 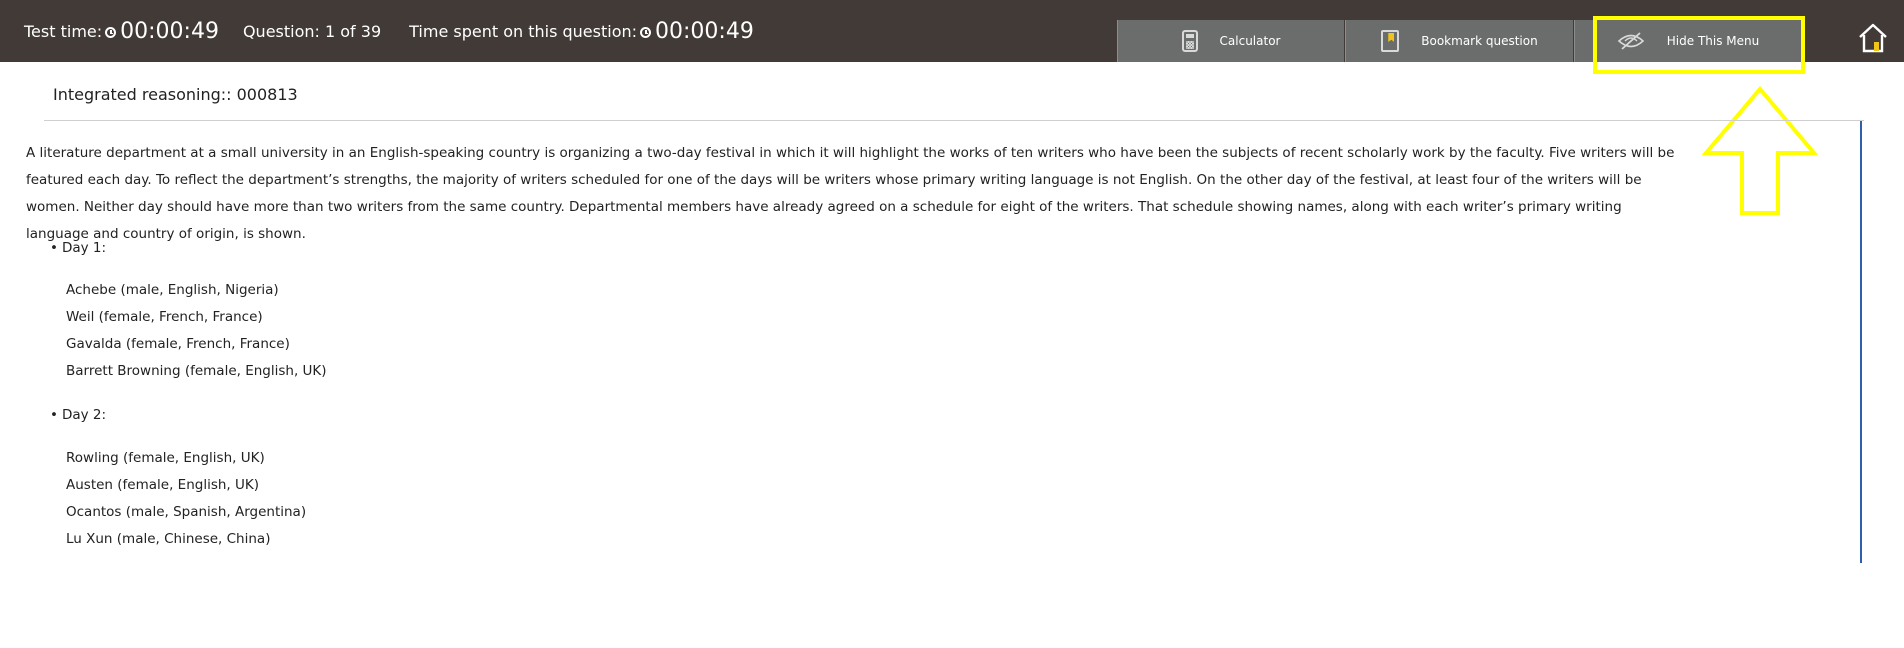 What do you see at coordinates (1189, 41) in the screenshot?
I see `calculator-icon` at bounding box center [1189, 41].